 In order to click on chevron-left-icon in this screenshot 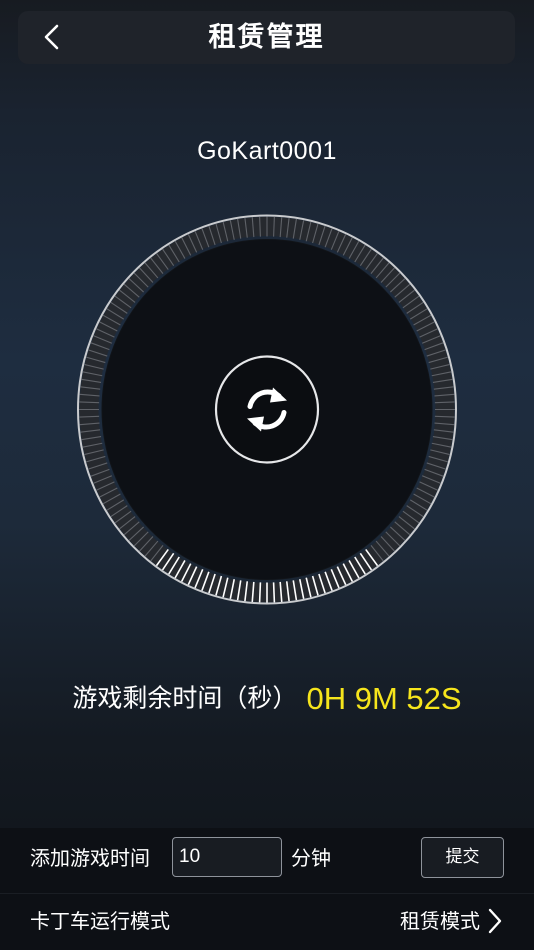, I will do `click(53, 37)`.